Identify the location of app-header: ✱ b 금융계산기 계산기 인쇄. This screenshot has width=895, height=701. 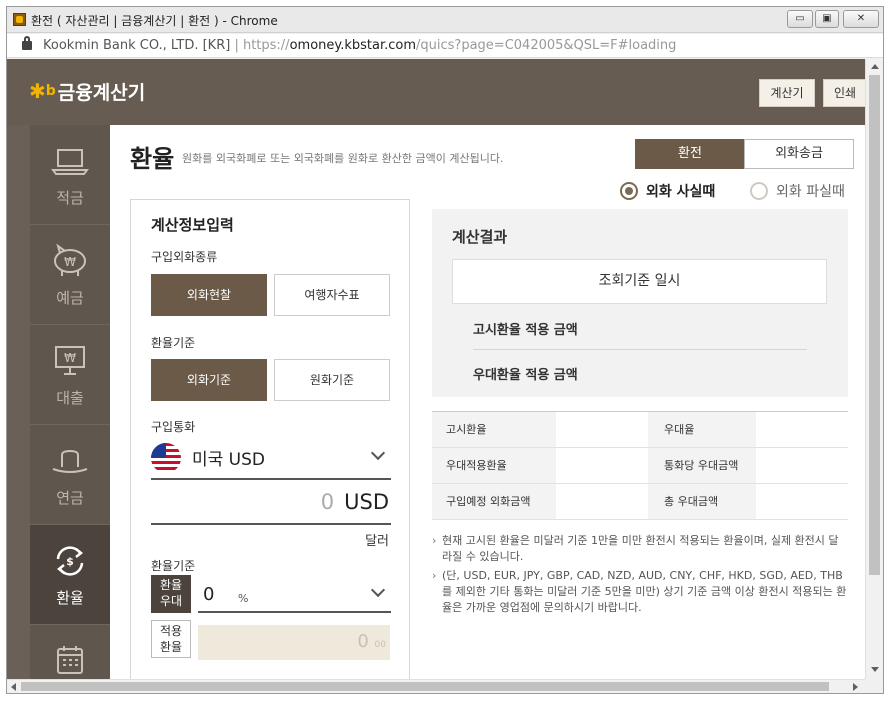
(436, 92).